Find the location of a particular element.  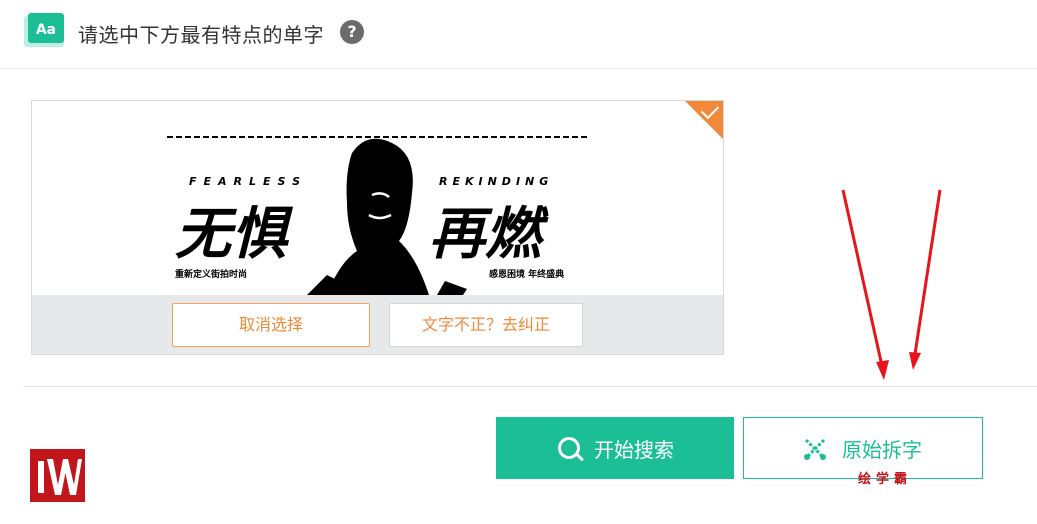

watermark-text: 绘学霸 is located at coordinates (885, 479).